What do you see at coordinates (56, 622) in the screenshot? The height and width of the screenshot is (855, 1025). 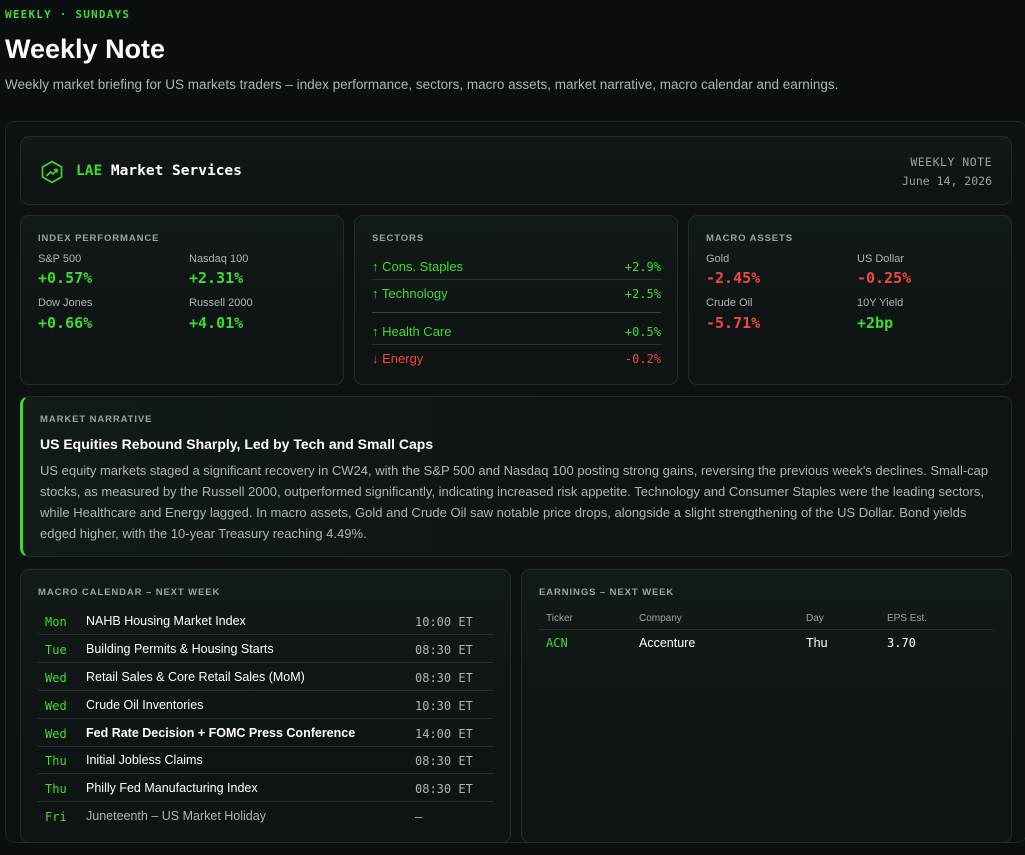 I see `calendar-day: Mon` at bounding box center [56, 622].